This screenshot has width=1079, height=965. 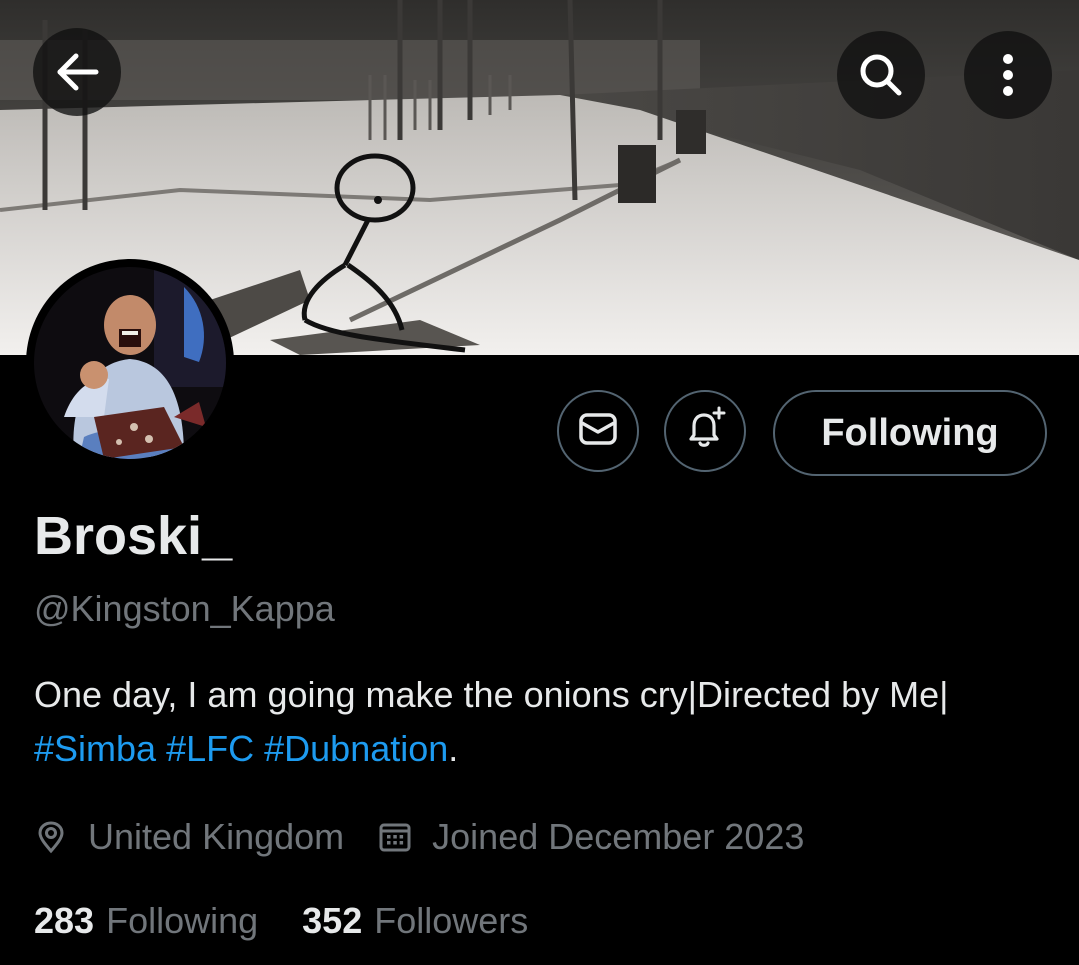 What do you see at coordinates (64, 920) in the screenshot?
I see `following-count: 283` at bounding box center [64, 920].